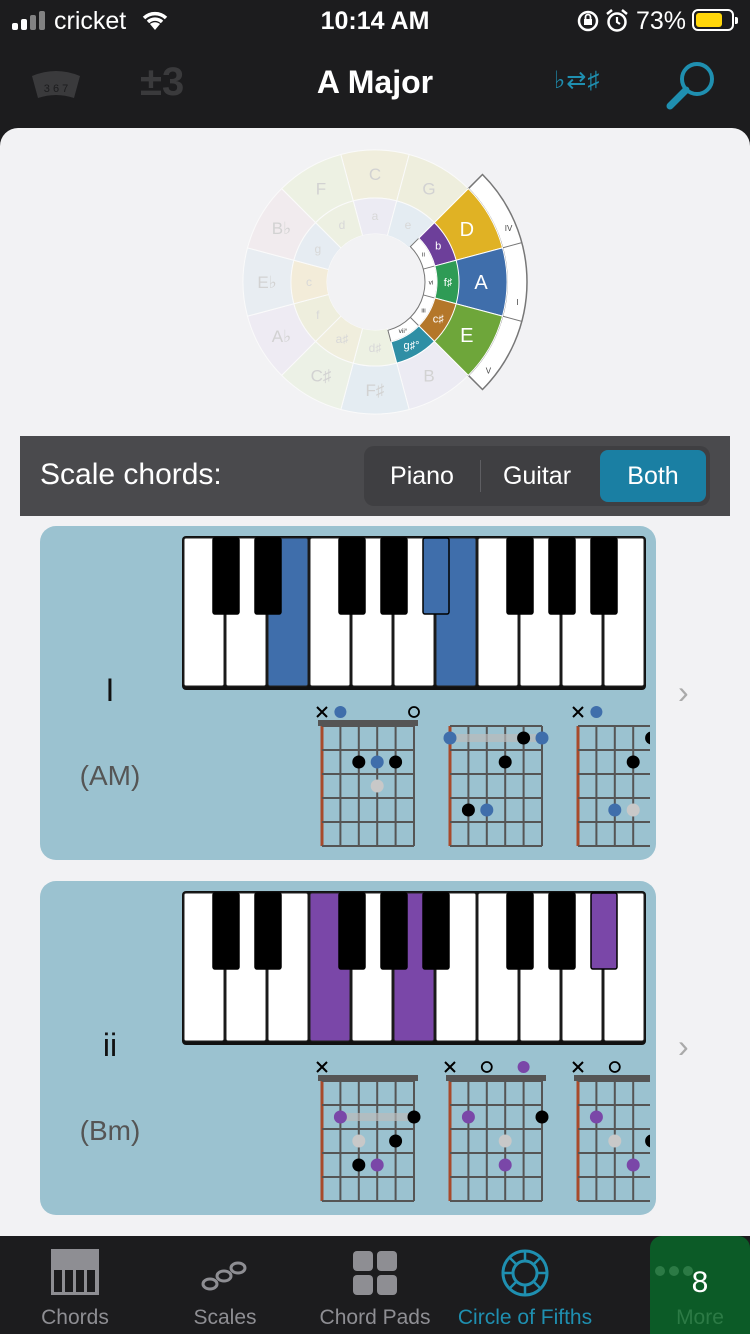 The image size is (750, 1334). What do you see at coordinates (448, 283) in the screenshot?
I see `minor-key-label: f♯` at bounding box center [448, 283].